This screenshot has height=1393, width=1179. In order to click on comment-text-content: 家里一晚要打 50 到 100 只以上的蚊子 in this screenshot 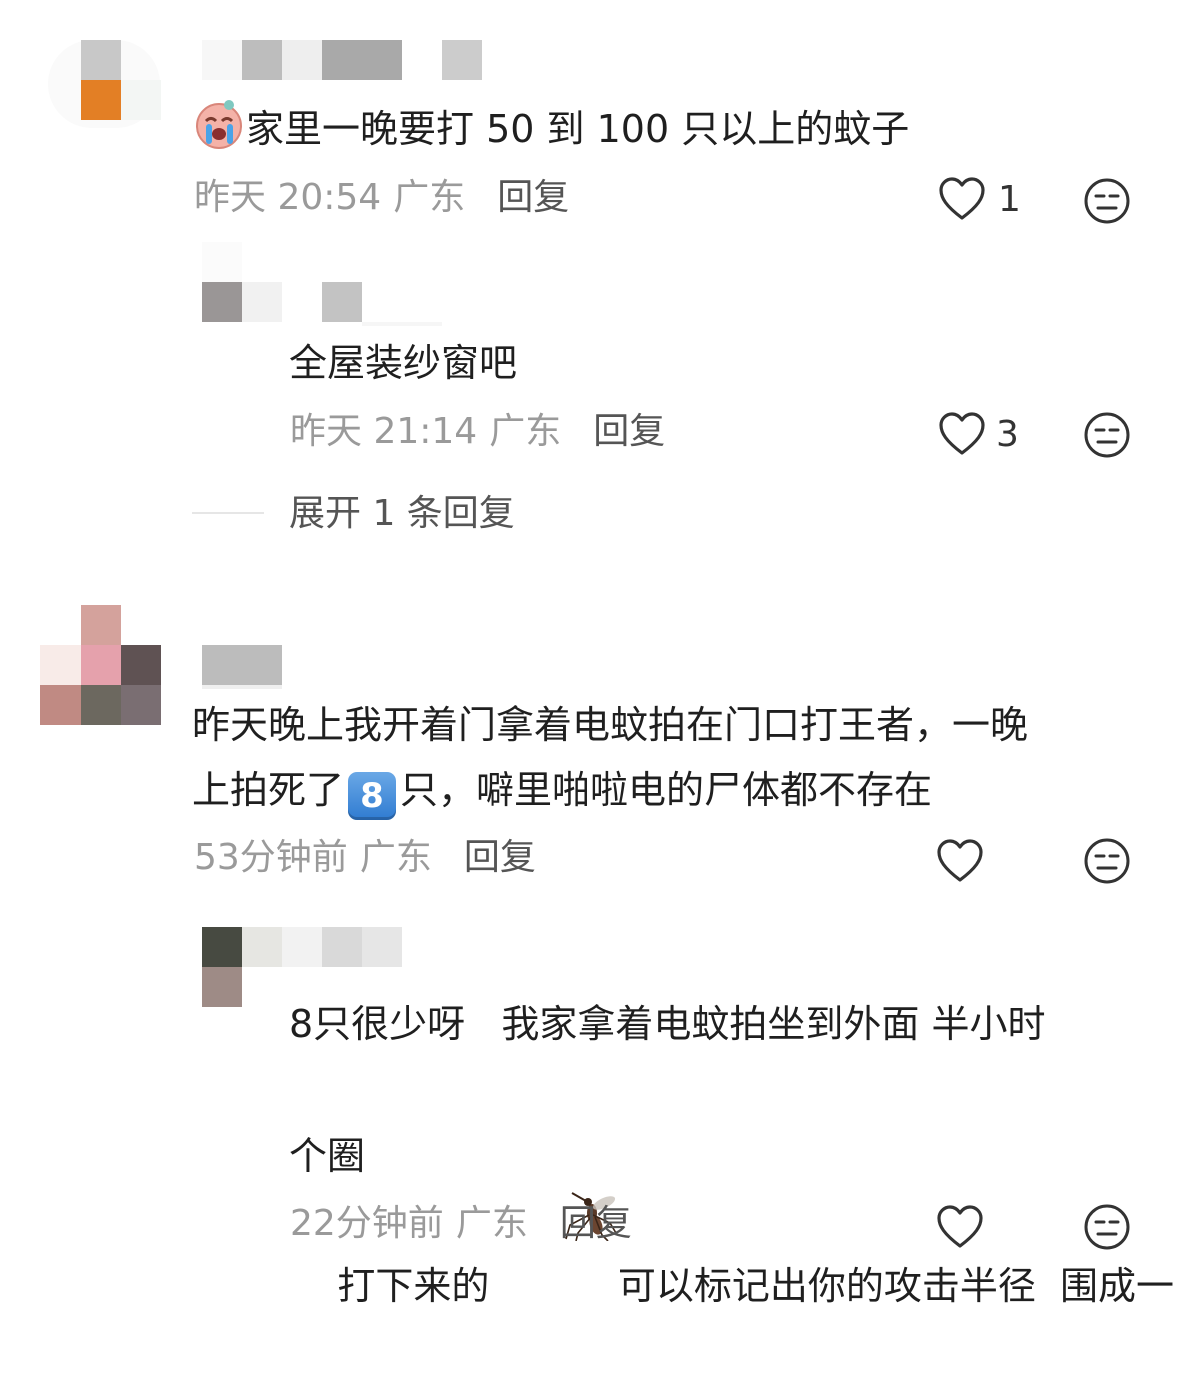, I will do `click(578, 129)`.